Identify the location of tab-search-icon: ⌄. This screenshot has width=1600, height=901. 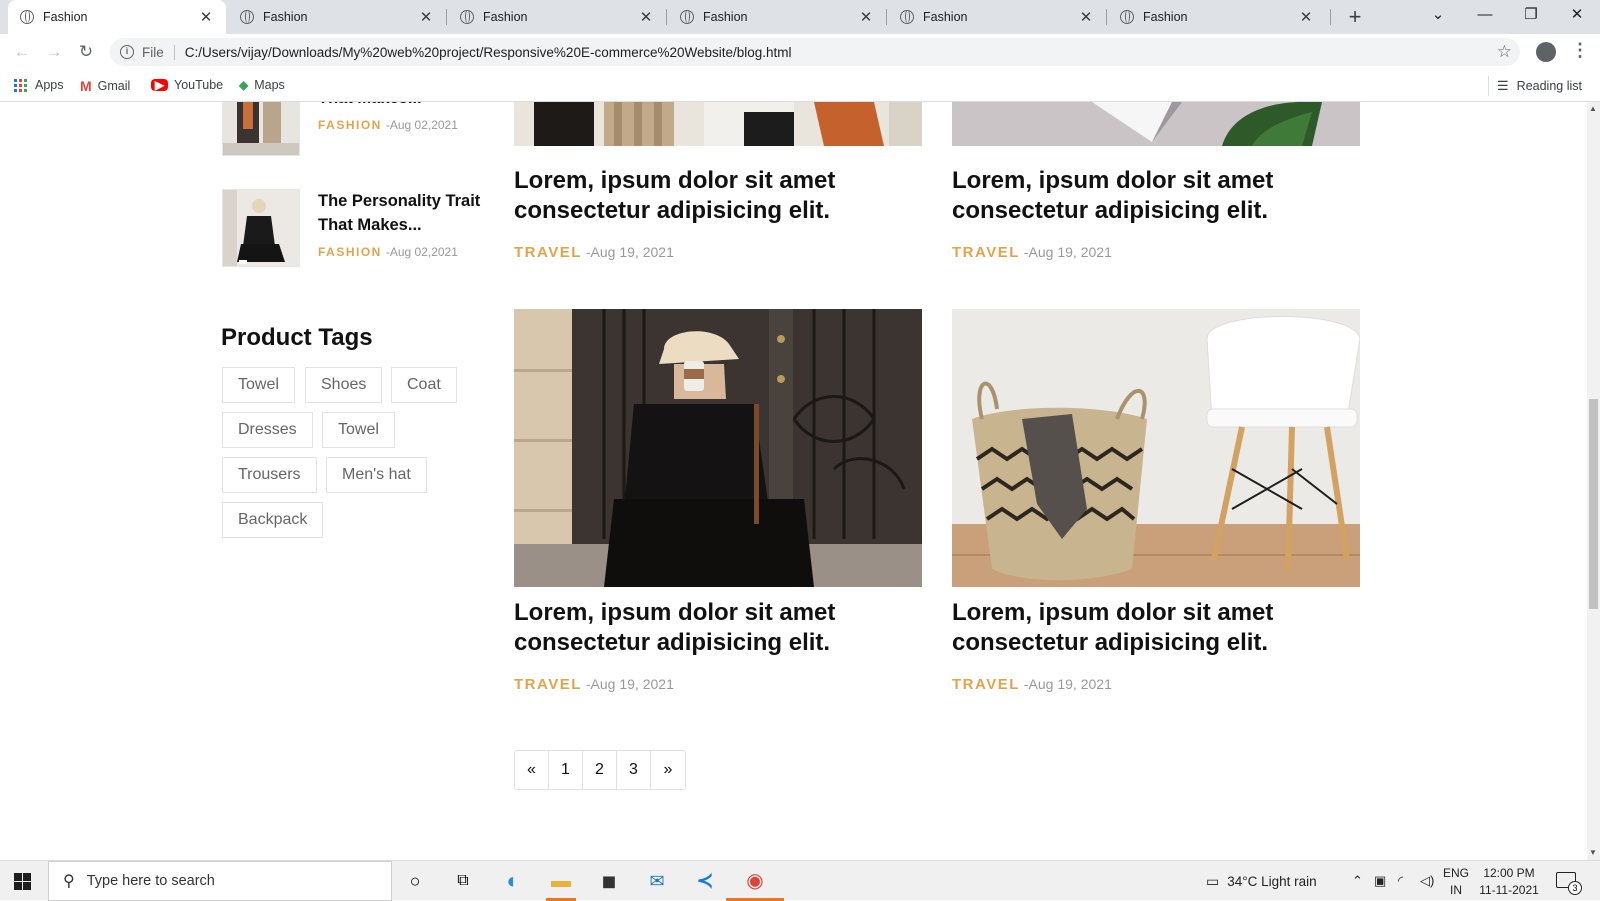
(1438, 15).